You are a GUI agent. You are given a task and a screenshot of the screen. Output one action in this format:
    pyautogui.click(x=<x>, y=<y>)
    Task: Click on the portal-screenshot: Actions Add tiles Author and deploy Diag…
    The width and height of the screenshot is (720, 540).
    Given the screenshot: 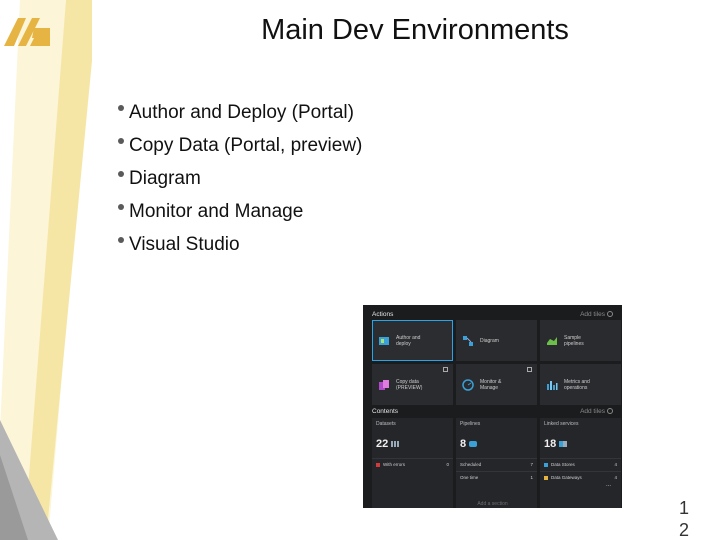 What is the action you would take?
    pyautogui.click(x=492, y=406)
    